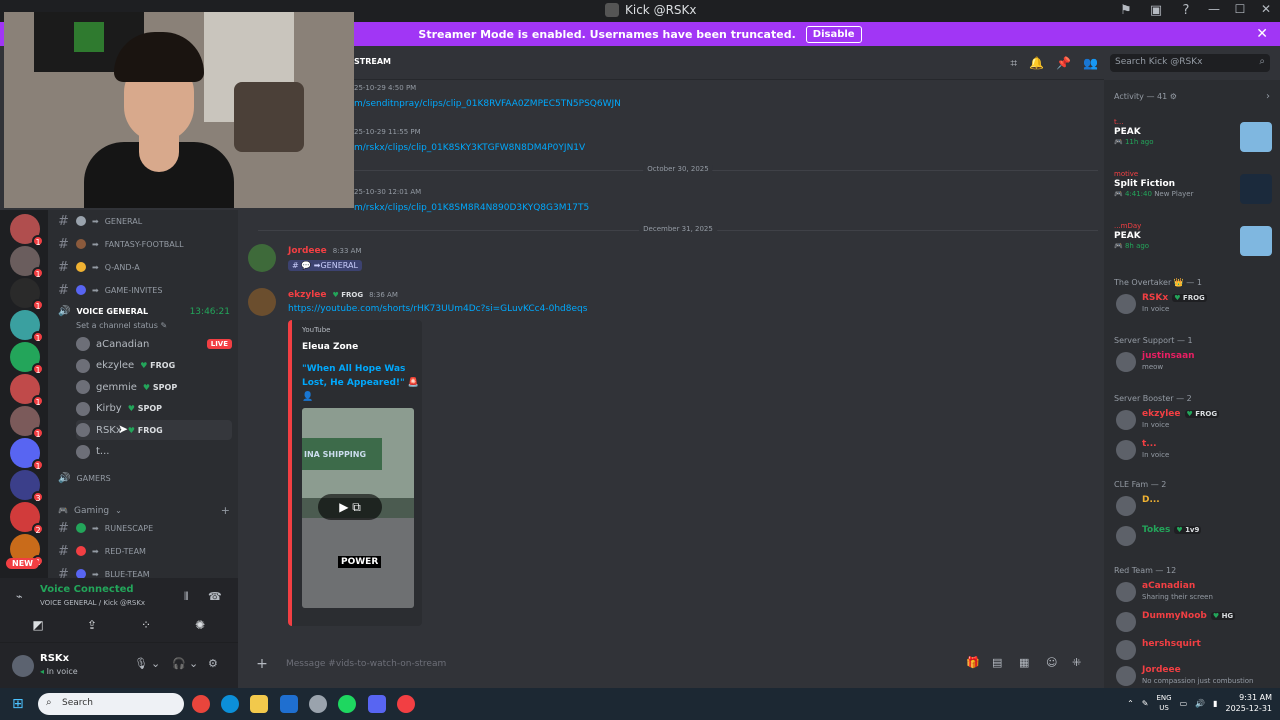 The height and width of the screenshot is (720, 1280). I want to click on add-attachment-icon: +, so click(262, 664).